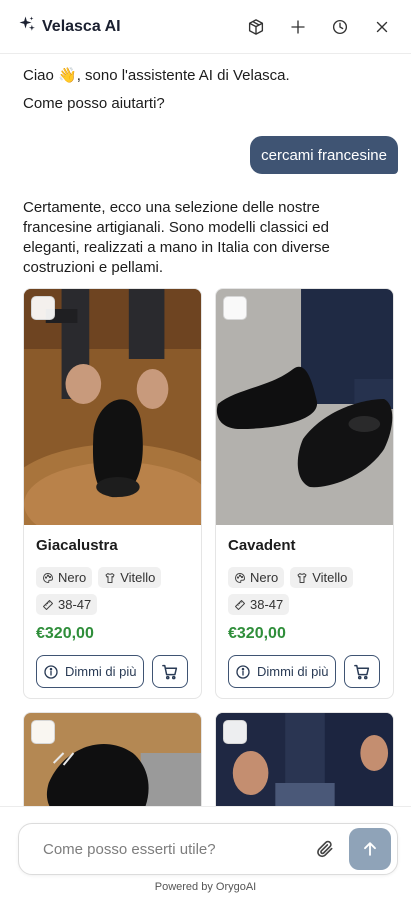 The image size is (411, 898). What do you see at coordinates (94, 103) in the screenshot?
I see `assistant-greeting-question: Come posso aiutarti?` at bounding box center [94, 103].